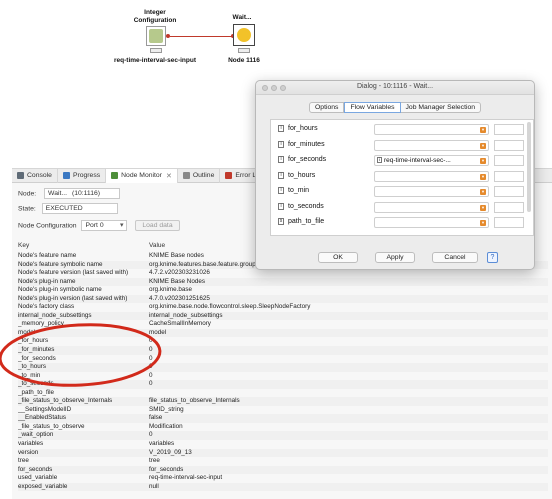 The width and height of the screenshot is (552, 499). What do you see at coordinates (177, 281) in the screenshot?
I see `row-value: KNIME Base Nodes` at bounding box center [177, 281].